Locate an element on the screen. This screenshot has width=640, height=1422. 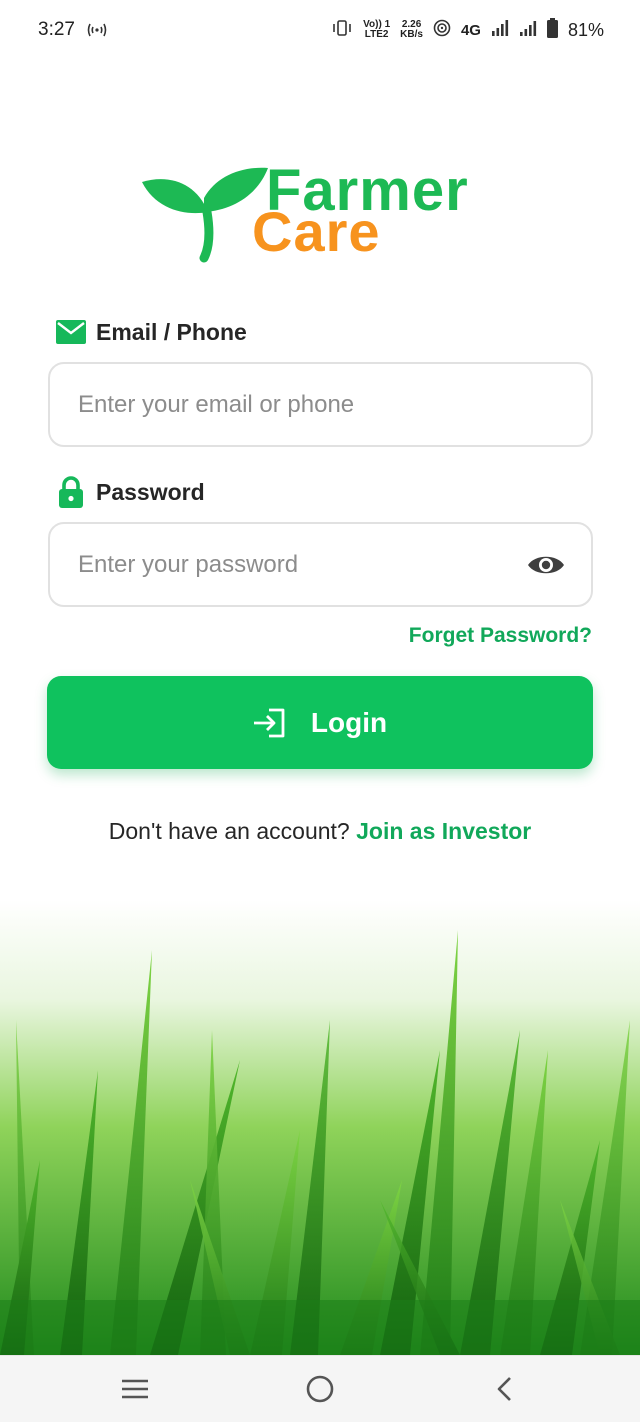
home-circle-icon is located at coordinates (320, 1389).